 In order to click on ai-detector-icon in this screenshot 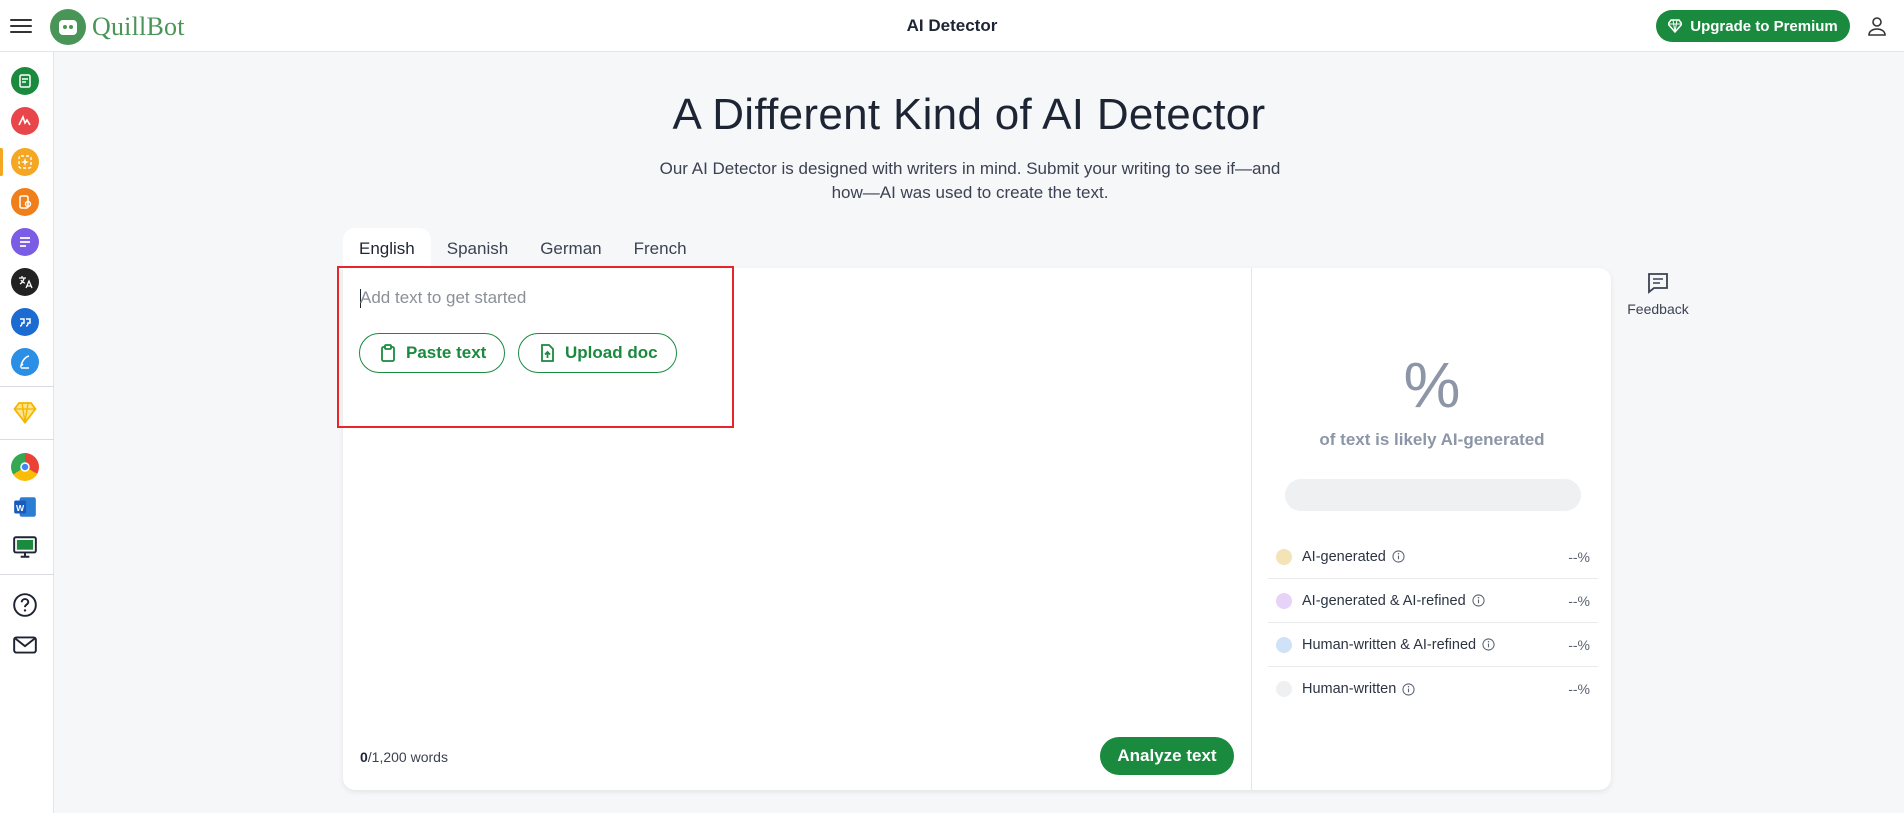, I will do `click(25, 162)`.